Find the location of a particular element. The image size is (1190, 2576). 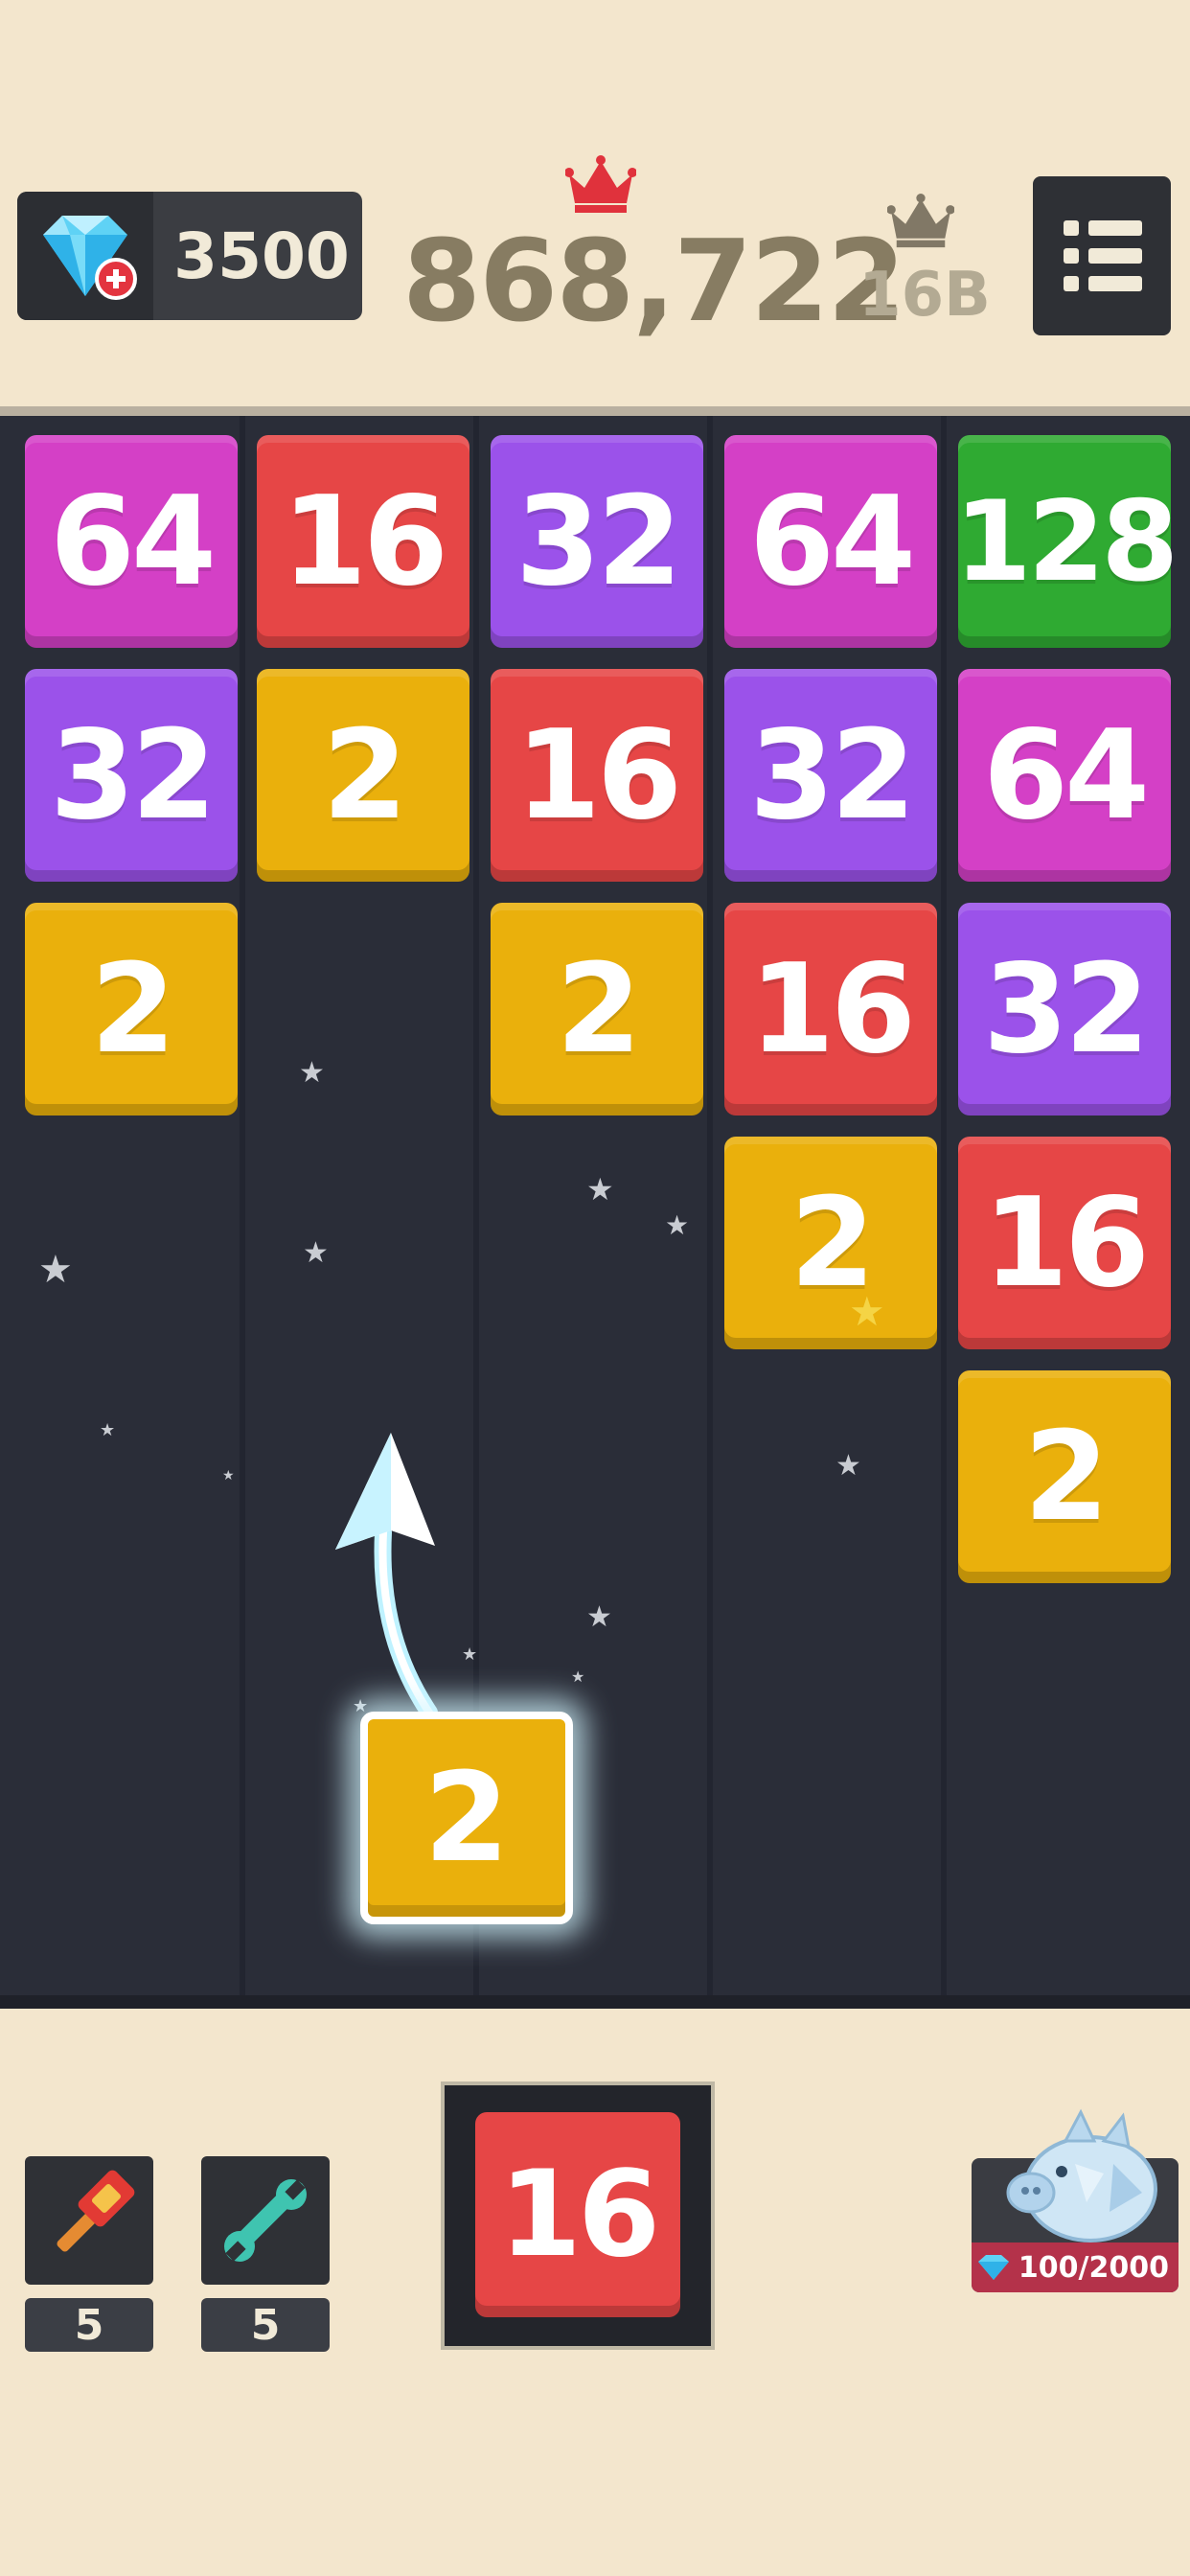

gem-counter: 3500 is located at coordinates (190, 256).